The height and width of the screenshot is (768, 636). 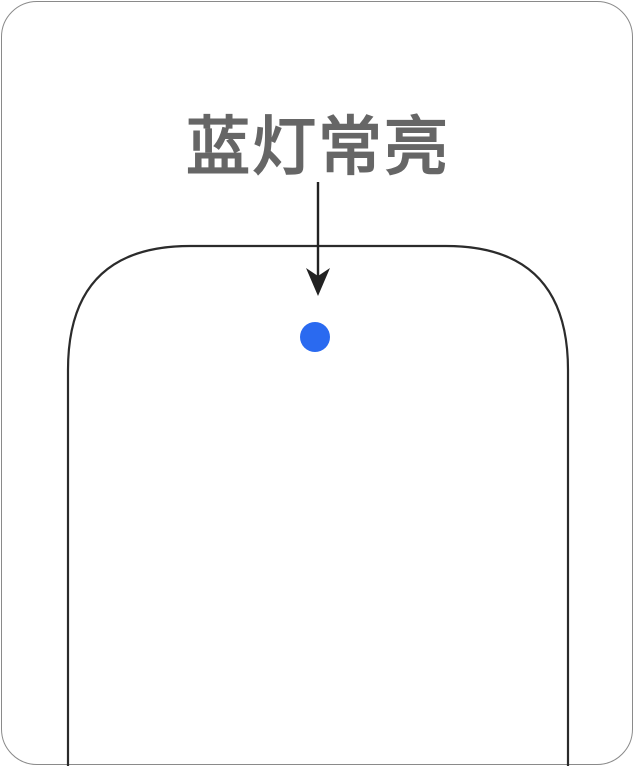 What do you see at coordinates (315, 337) in the screenshot?
I see `led-dot-icon` at bounding box center [315, 337].